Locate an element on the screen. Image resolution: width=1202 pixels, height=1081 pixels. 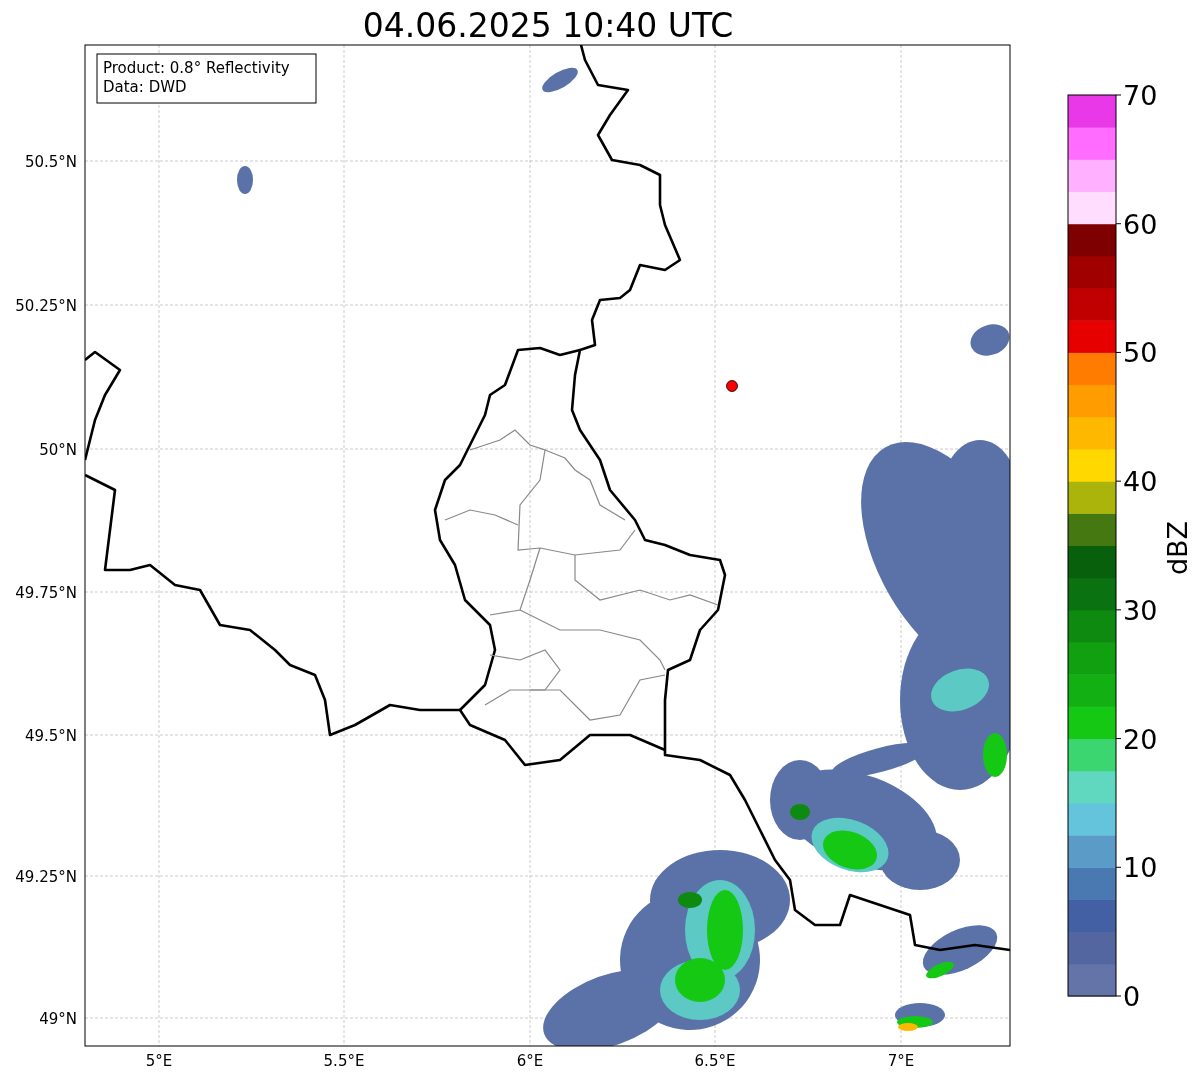
chart-title: 04.06.2025 10:40 UTC is located at coordinates (548, 25).